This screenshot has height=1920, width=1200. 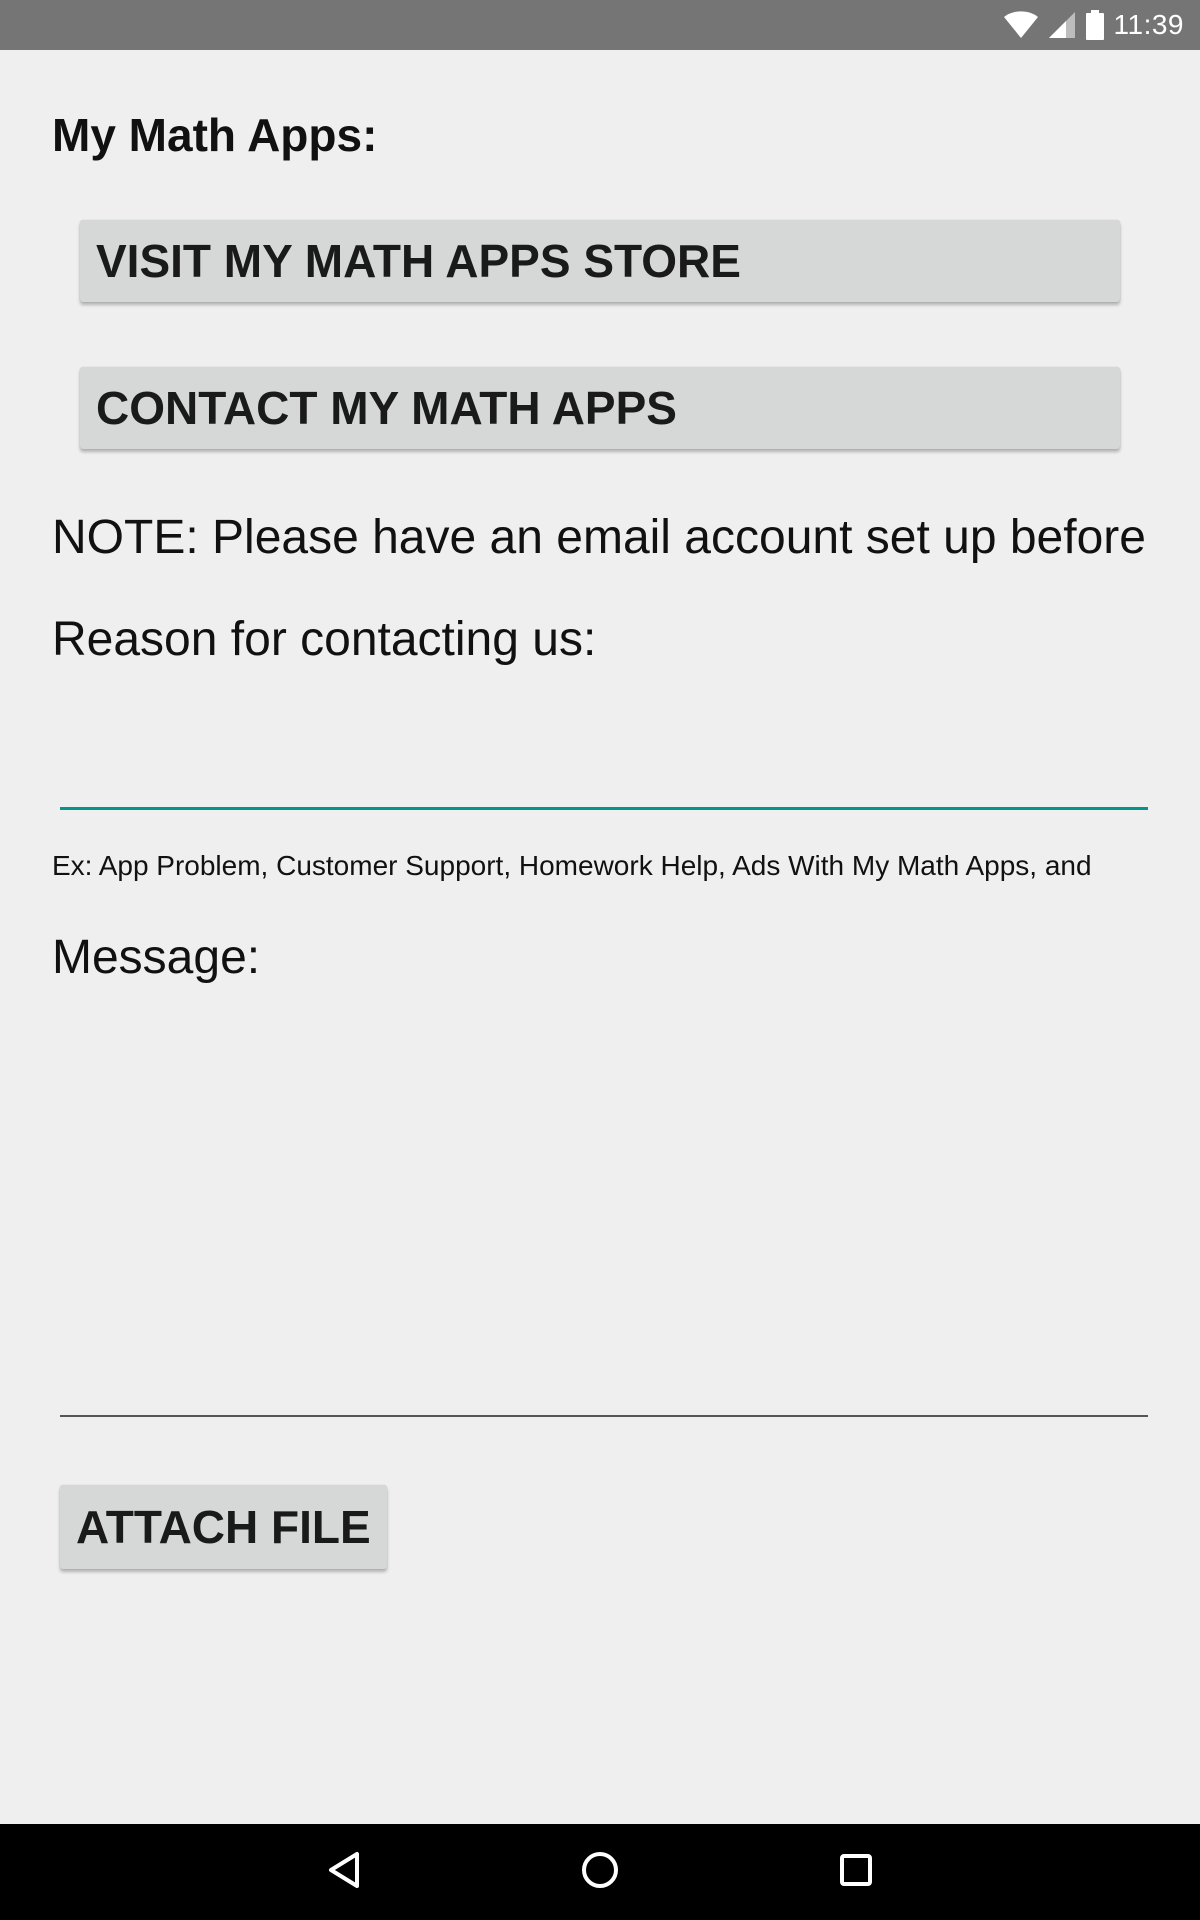 I want to click on attach-file-button: ATTACH FILE, so click(x=223, y=1527).